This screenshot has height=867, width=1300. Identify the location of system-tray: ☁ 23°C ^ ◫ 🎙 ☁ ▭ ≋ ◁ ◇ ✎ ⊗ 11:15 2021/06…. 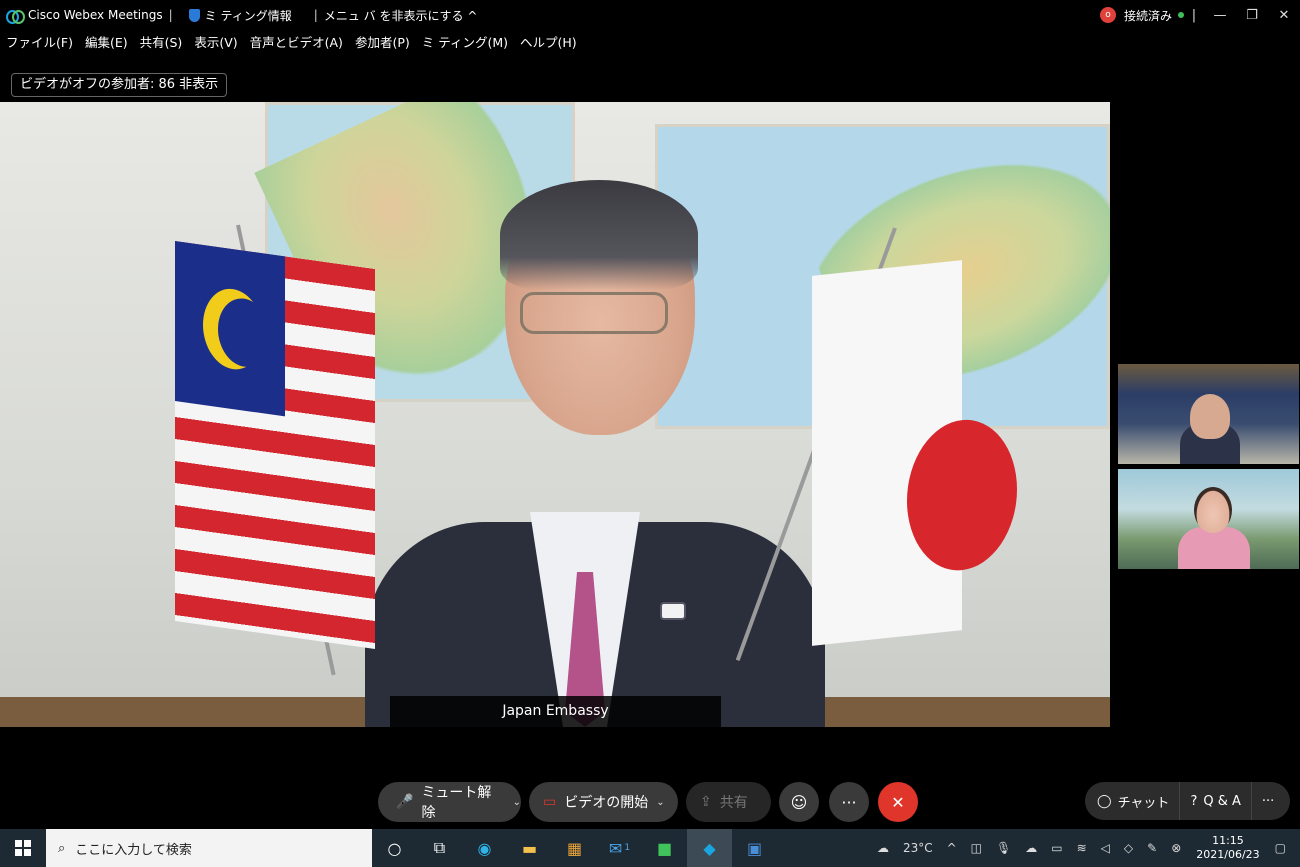
(1085, 848).